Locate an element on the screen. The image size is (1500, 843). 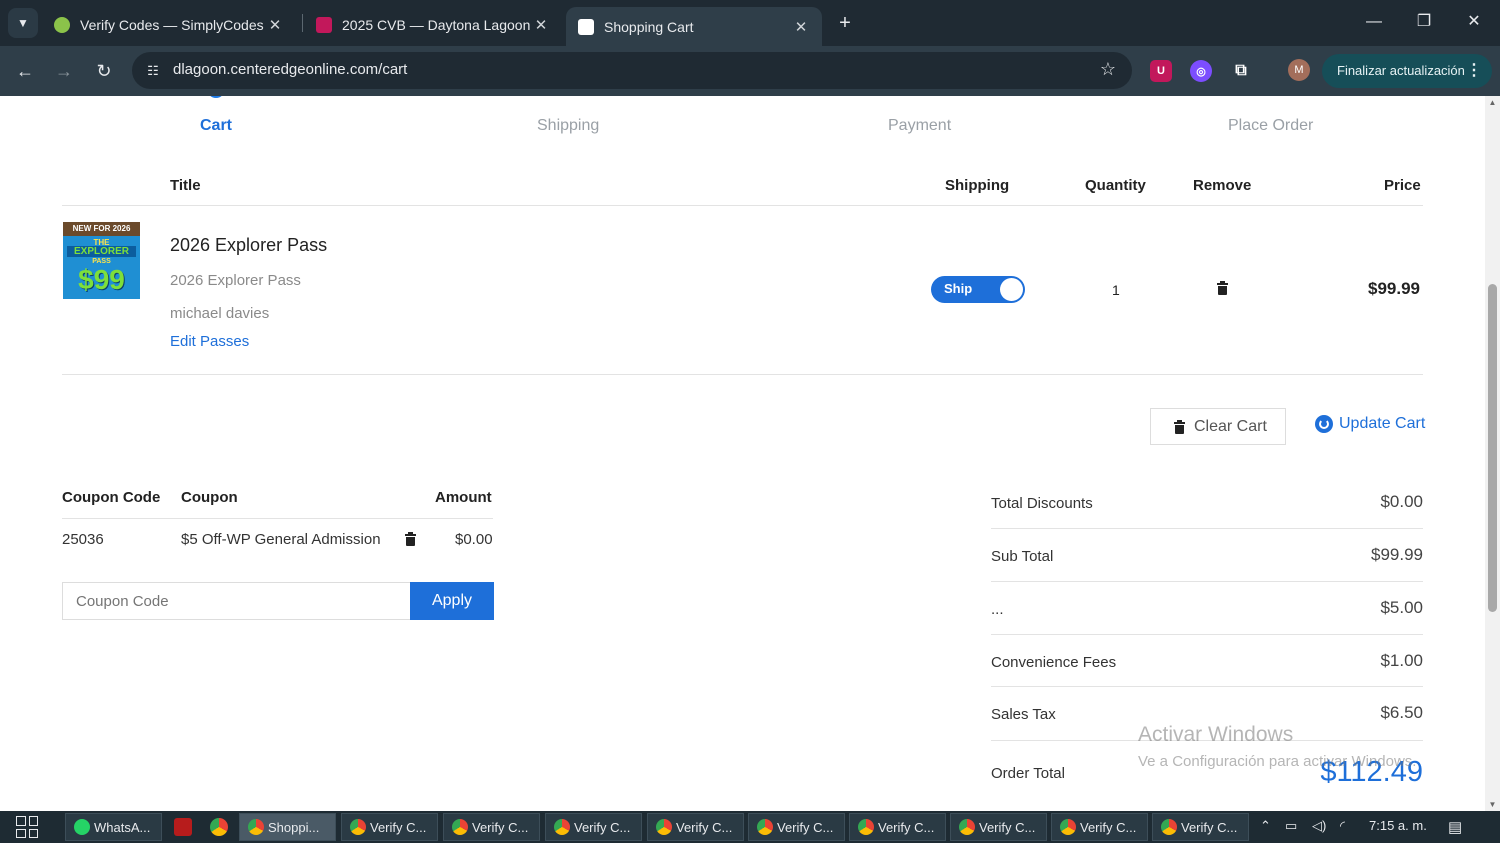
tab-verify-codes: Verify Codes — SimplyCodes ✕ is located at coordinates (169, 25).